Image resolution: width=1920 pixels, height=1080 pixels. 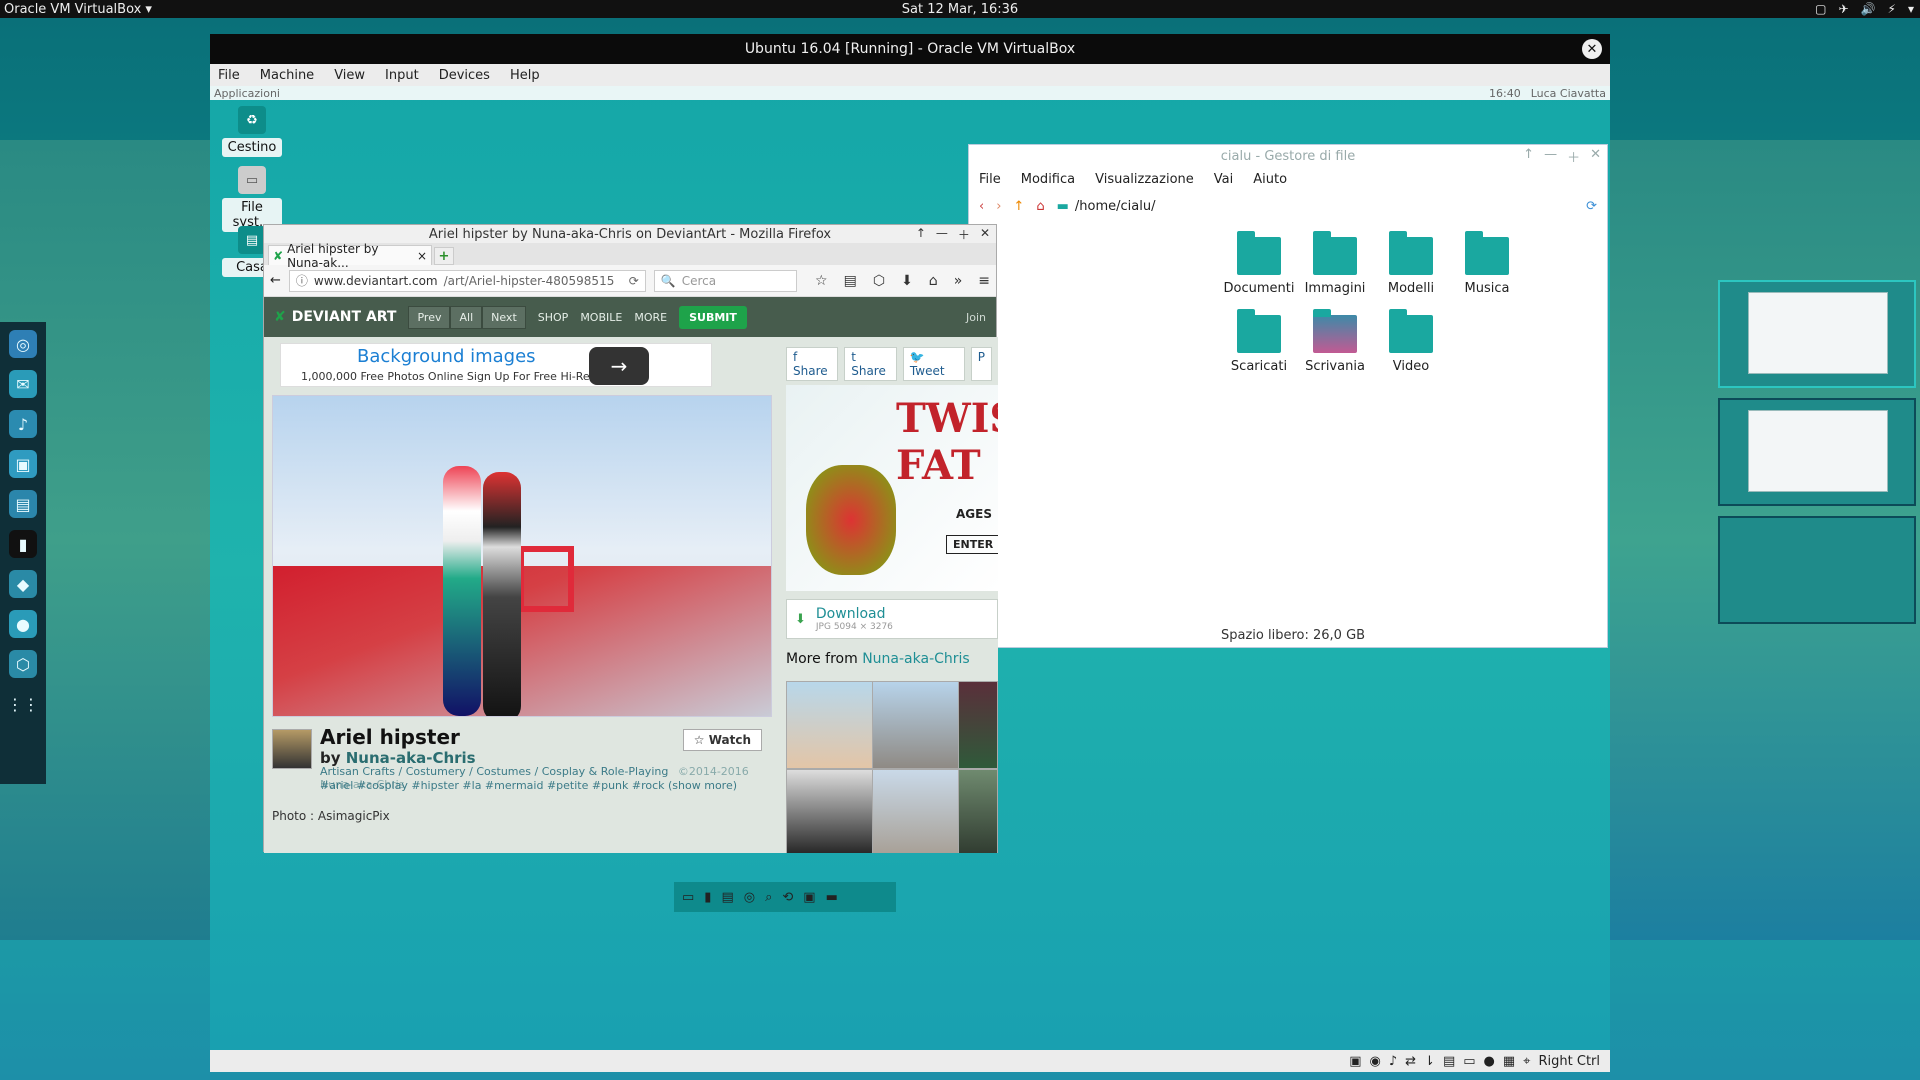 I want to click on maximize-icon: ＋, so click(x=1573, y=156).